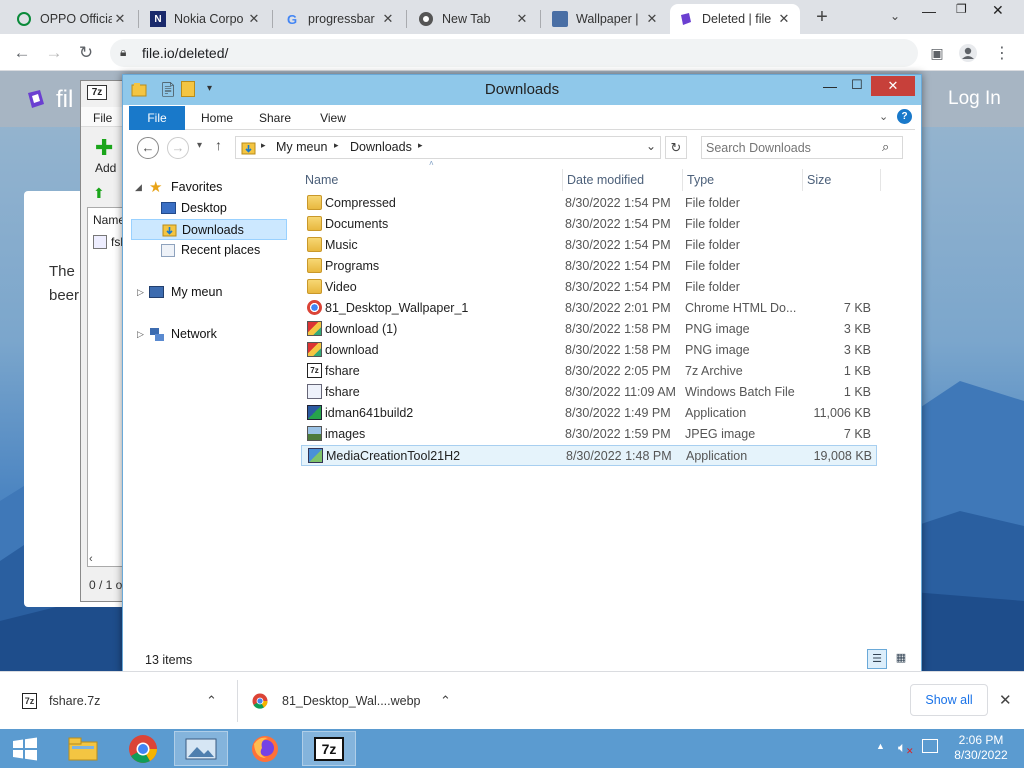 This screenshot has width=1024, height=768. What do you see at coordinates (712, 245) in the screenshot?
I see `file-type: File folder` at bounding box center [712, 245].